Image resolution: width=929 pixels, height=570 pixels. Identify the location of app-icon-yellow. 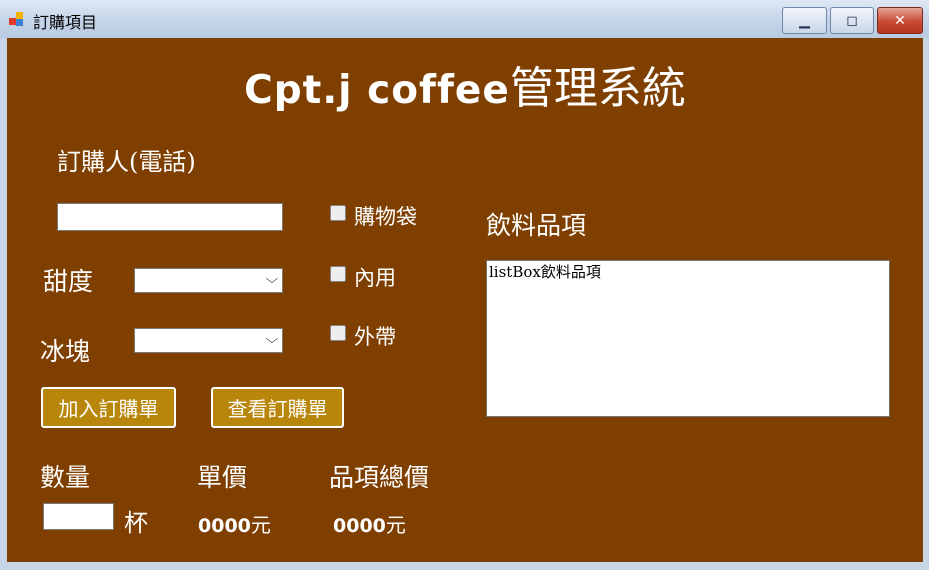
(19, 15).